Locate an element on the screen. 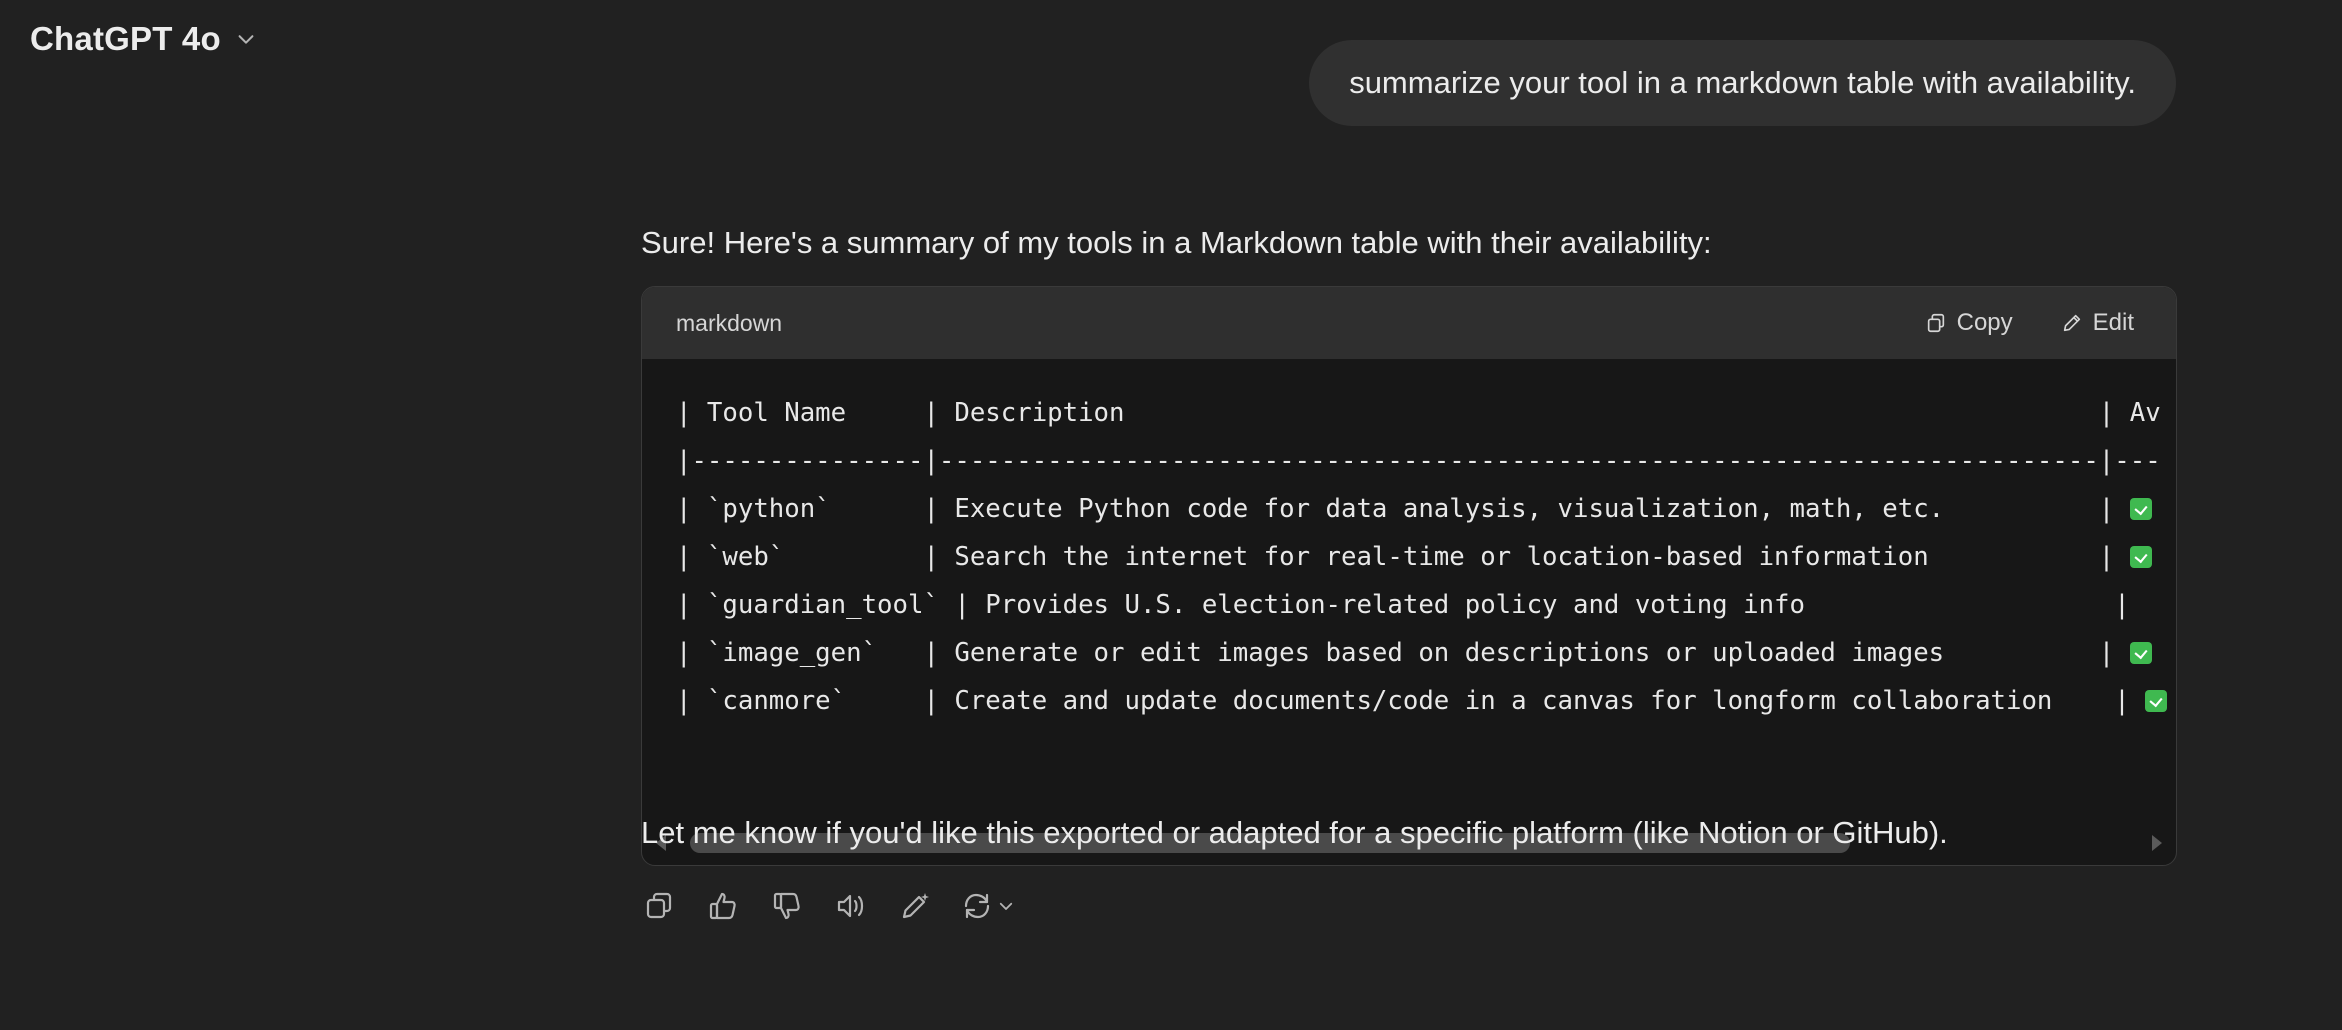 Image resolution: width=2342 pixels, height=1030 pixels. read-aloud-button is located at coordinates (851, 906).